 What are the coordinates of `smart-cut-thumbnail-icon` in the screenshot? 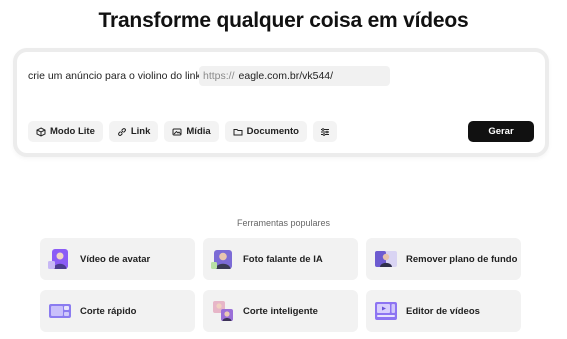 It's located at (223, 311).